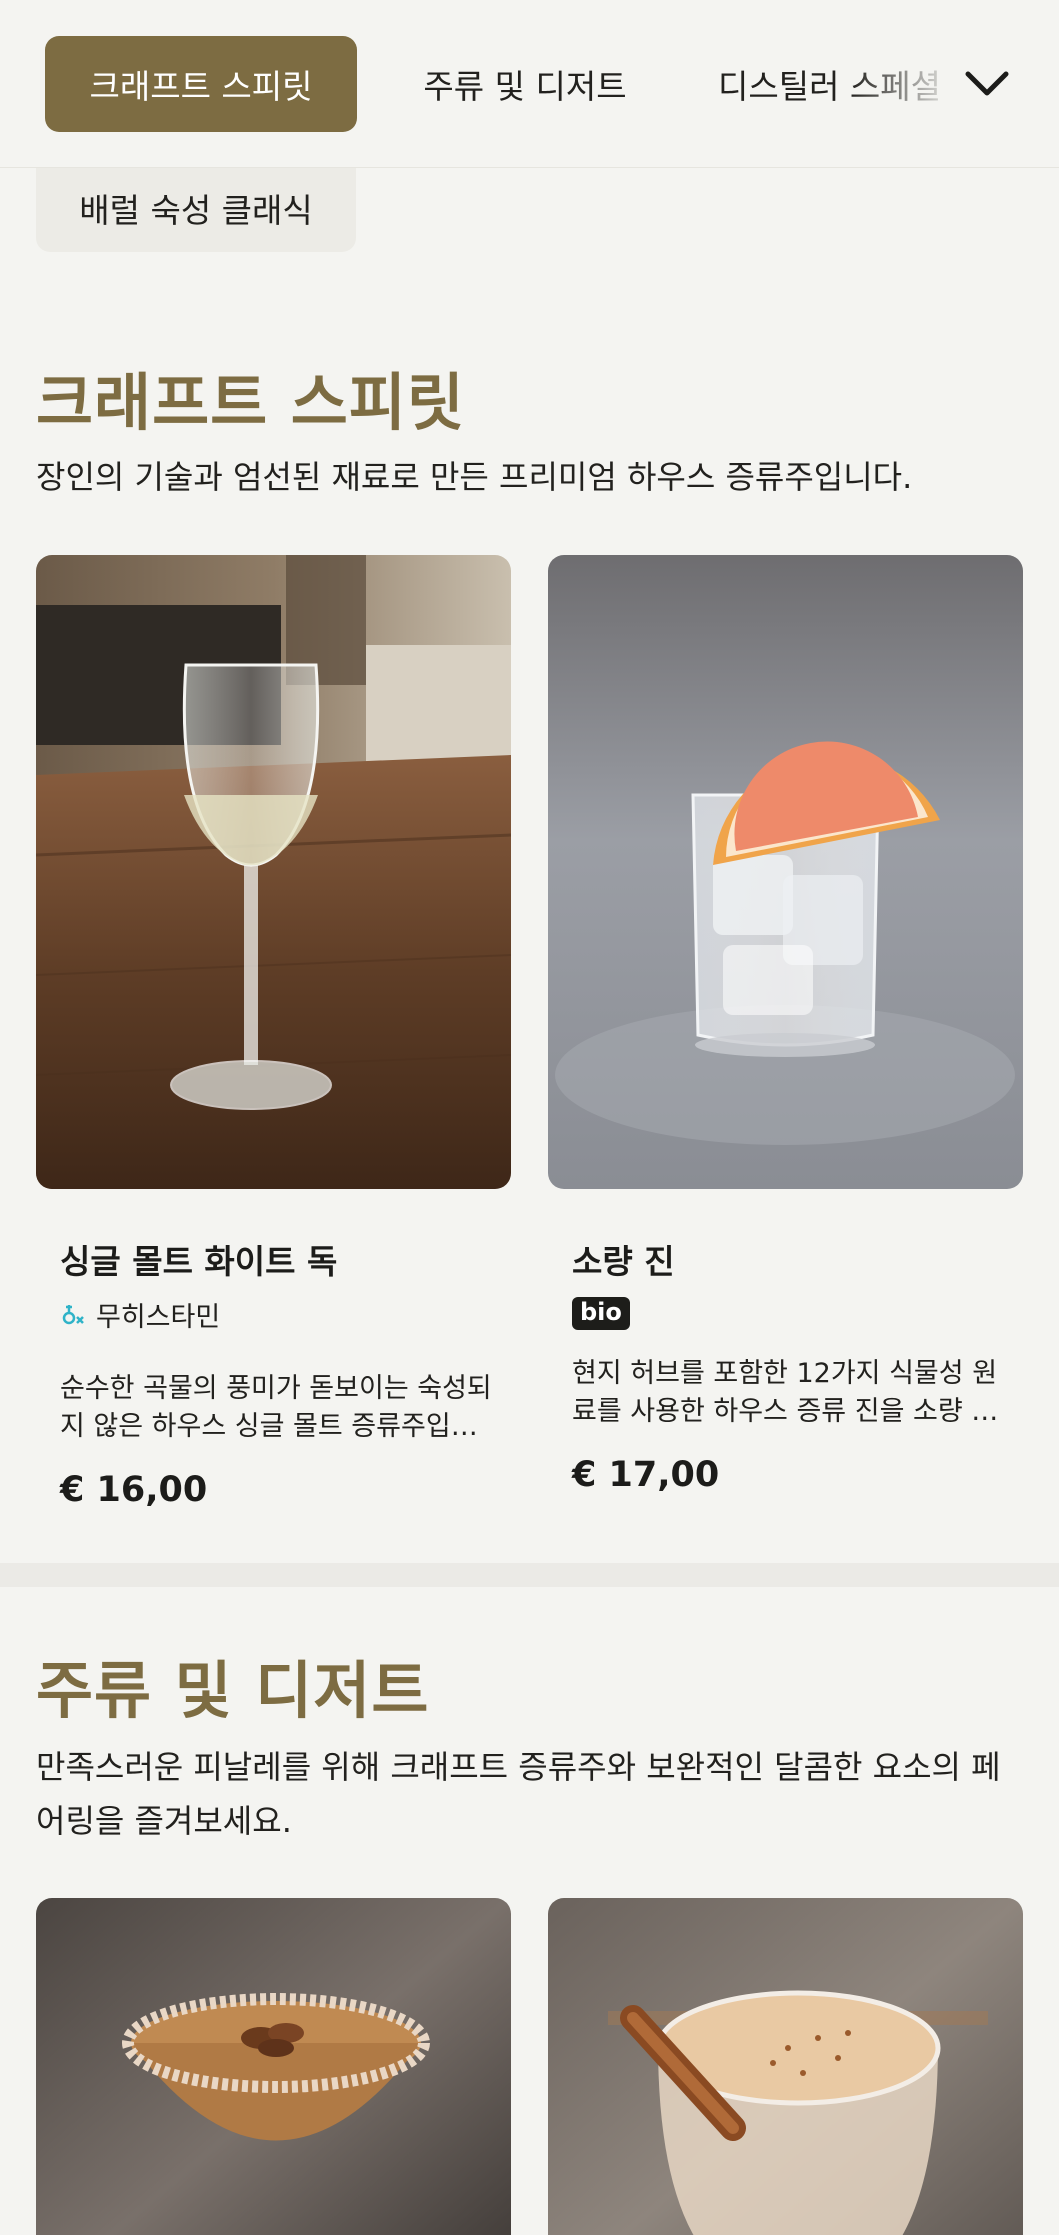  I want to click on category-nav: 크래프트 스피릿 주류 및 디저트 디스틸러 스페셜, so click(529, 84).